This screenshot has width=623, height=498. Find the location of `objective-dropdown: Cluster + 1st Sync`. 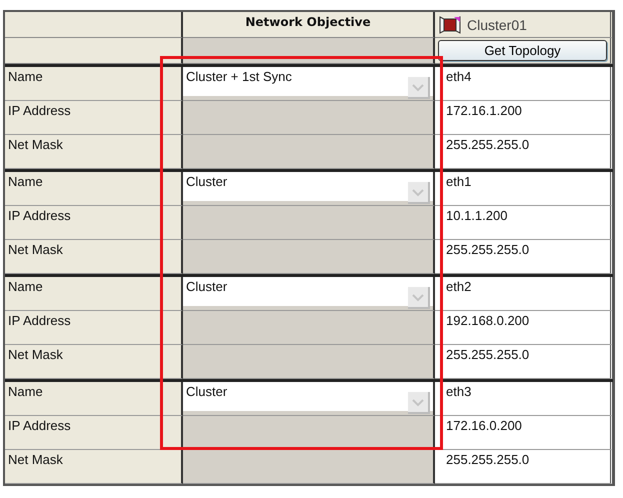

objective-dropdown: Cluster + 1st Sync is located at coordinates (308, 81).